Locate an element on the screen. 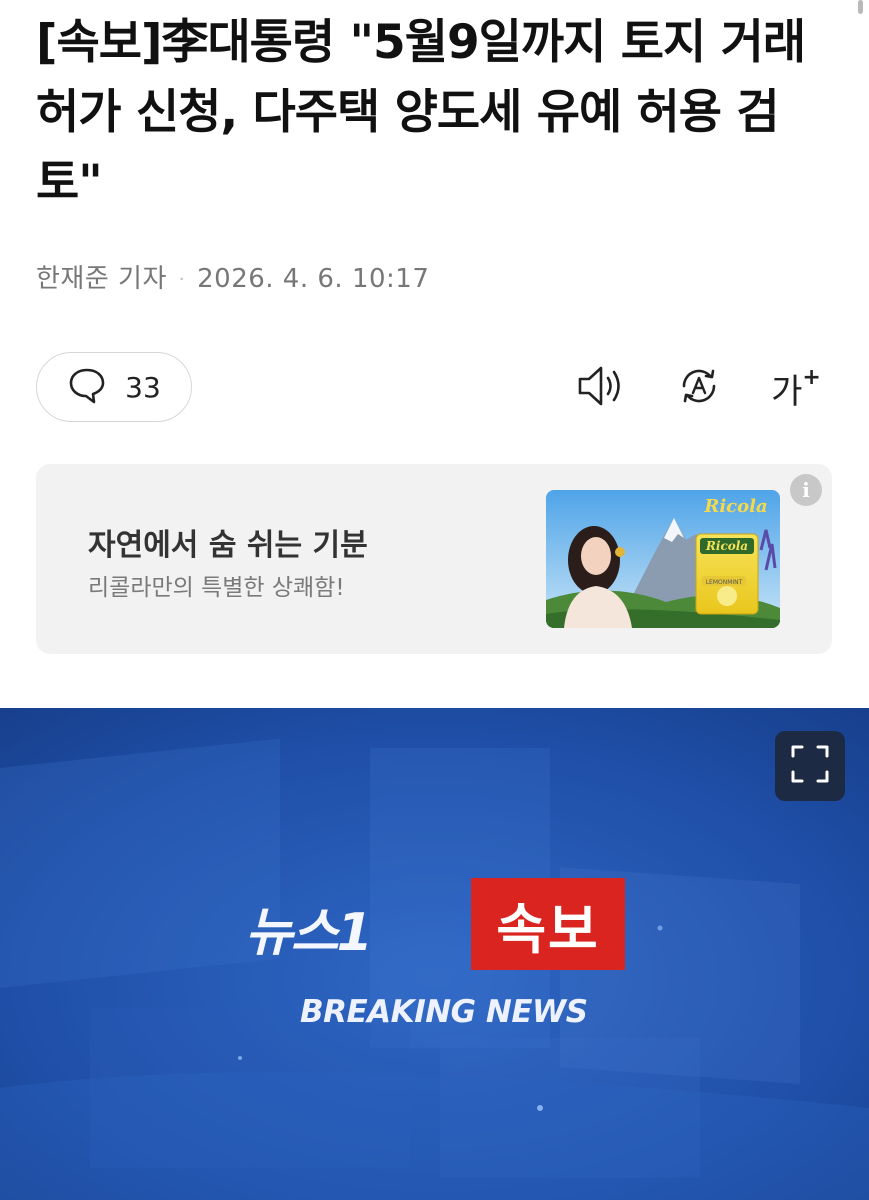  article-byline: 한재준 기자 · 2026. 4. 6. 10:17 is located at coordinates (232, 276).